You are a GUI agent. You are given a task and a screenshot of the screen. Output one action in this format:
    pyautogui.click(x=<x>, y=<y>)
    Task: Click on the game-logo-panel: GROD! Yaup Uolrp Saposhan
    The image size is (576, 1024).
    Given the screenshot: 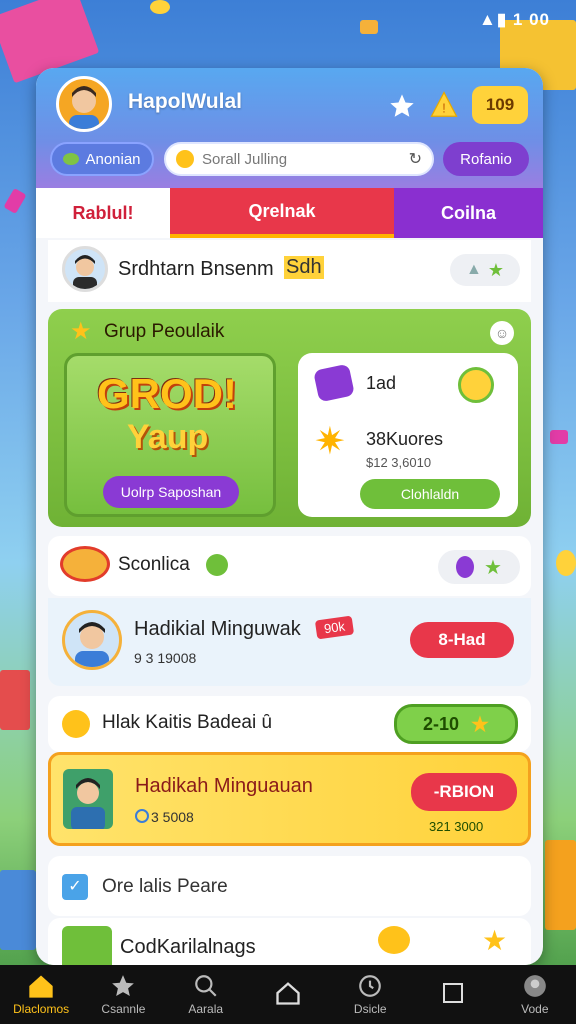 What is the action you would take?
    pyautogui.click(x=170, y=435)
    